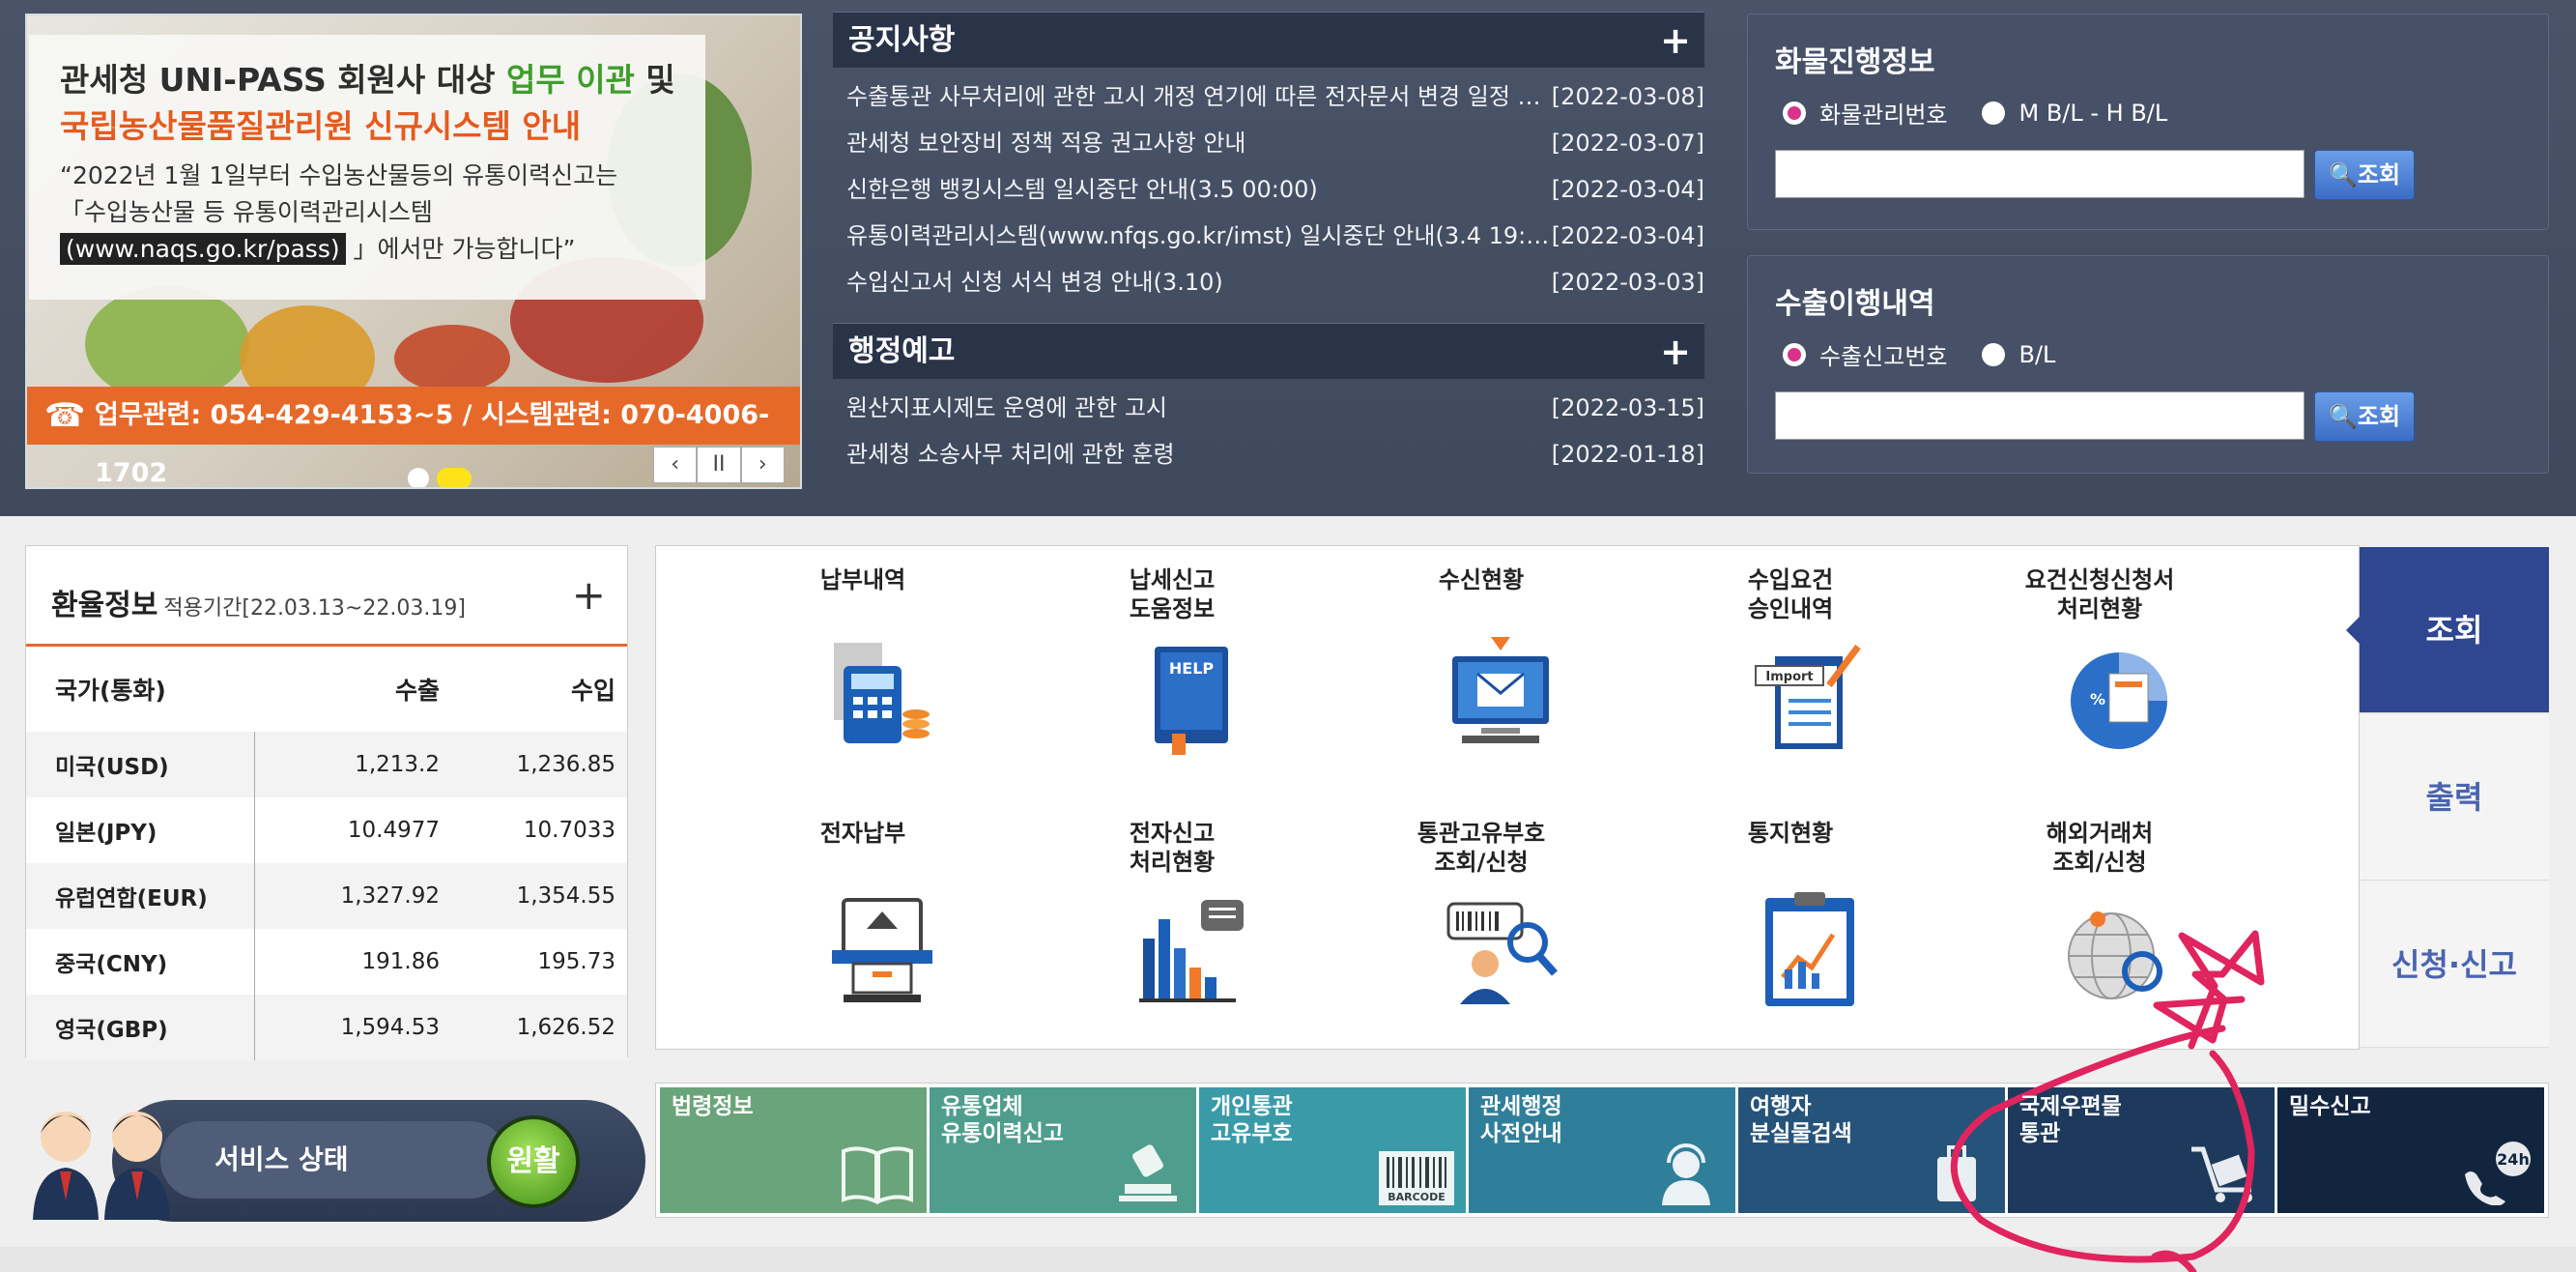 The height and width of the screenshot is (1272, 2576). Describe the element at coordinates (863, 672) in the screenshot. I see `menu-payment-history: 납부내역` at that location.